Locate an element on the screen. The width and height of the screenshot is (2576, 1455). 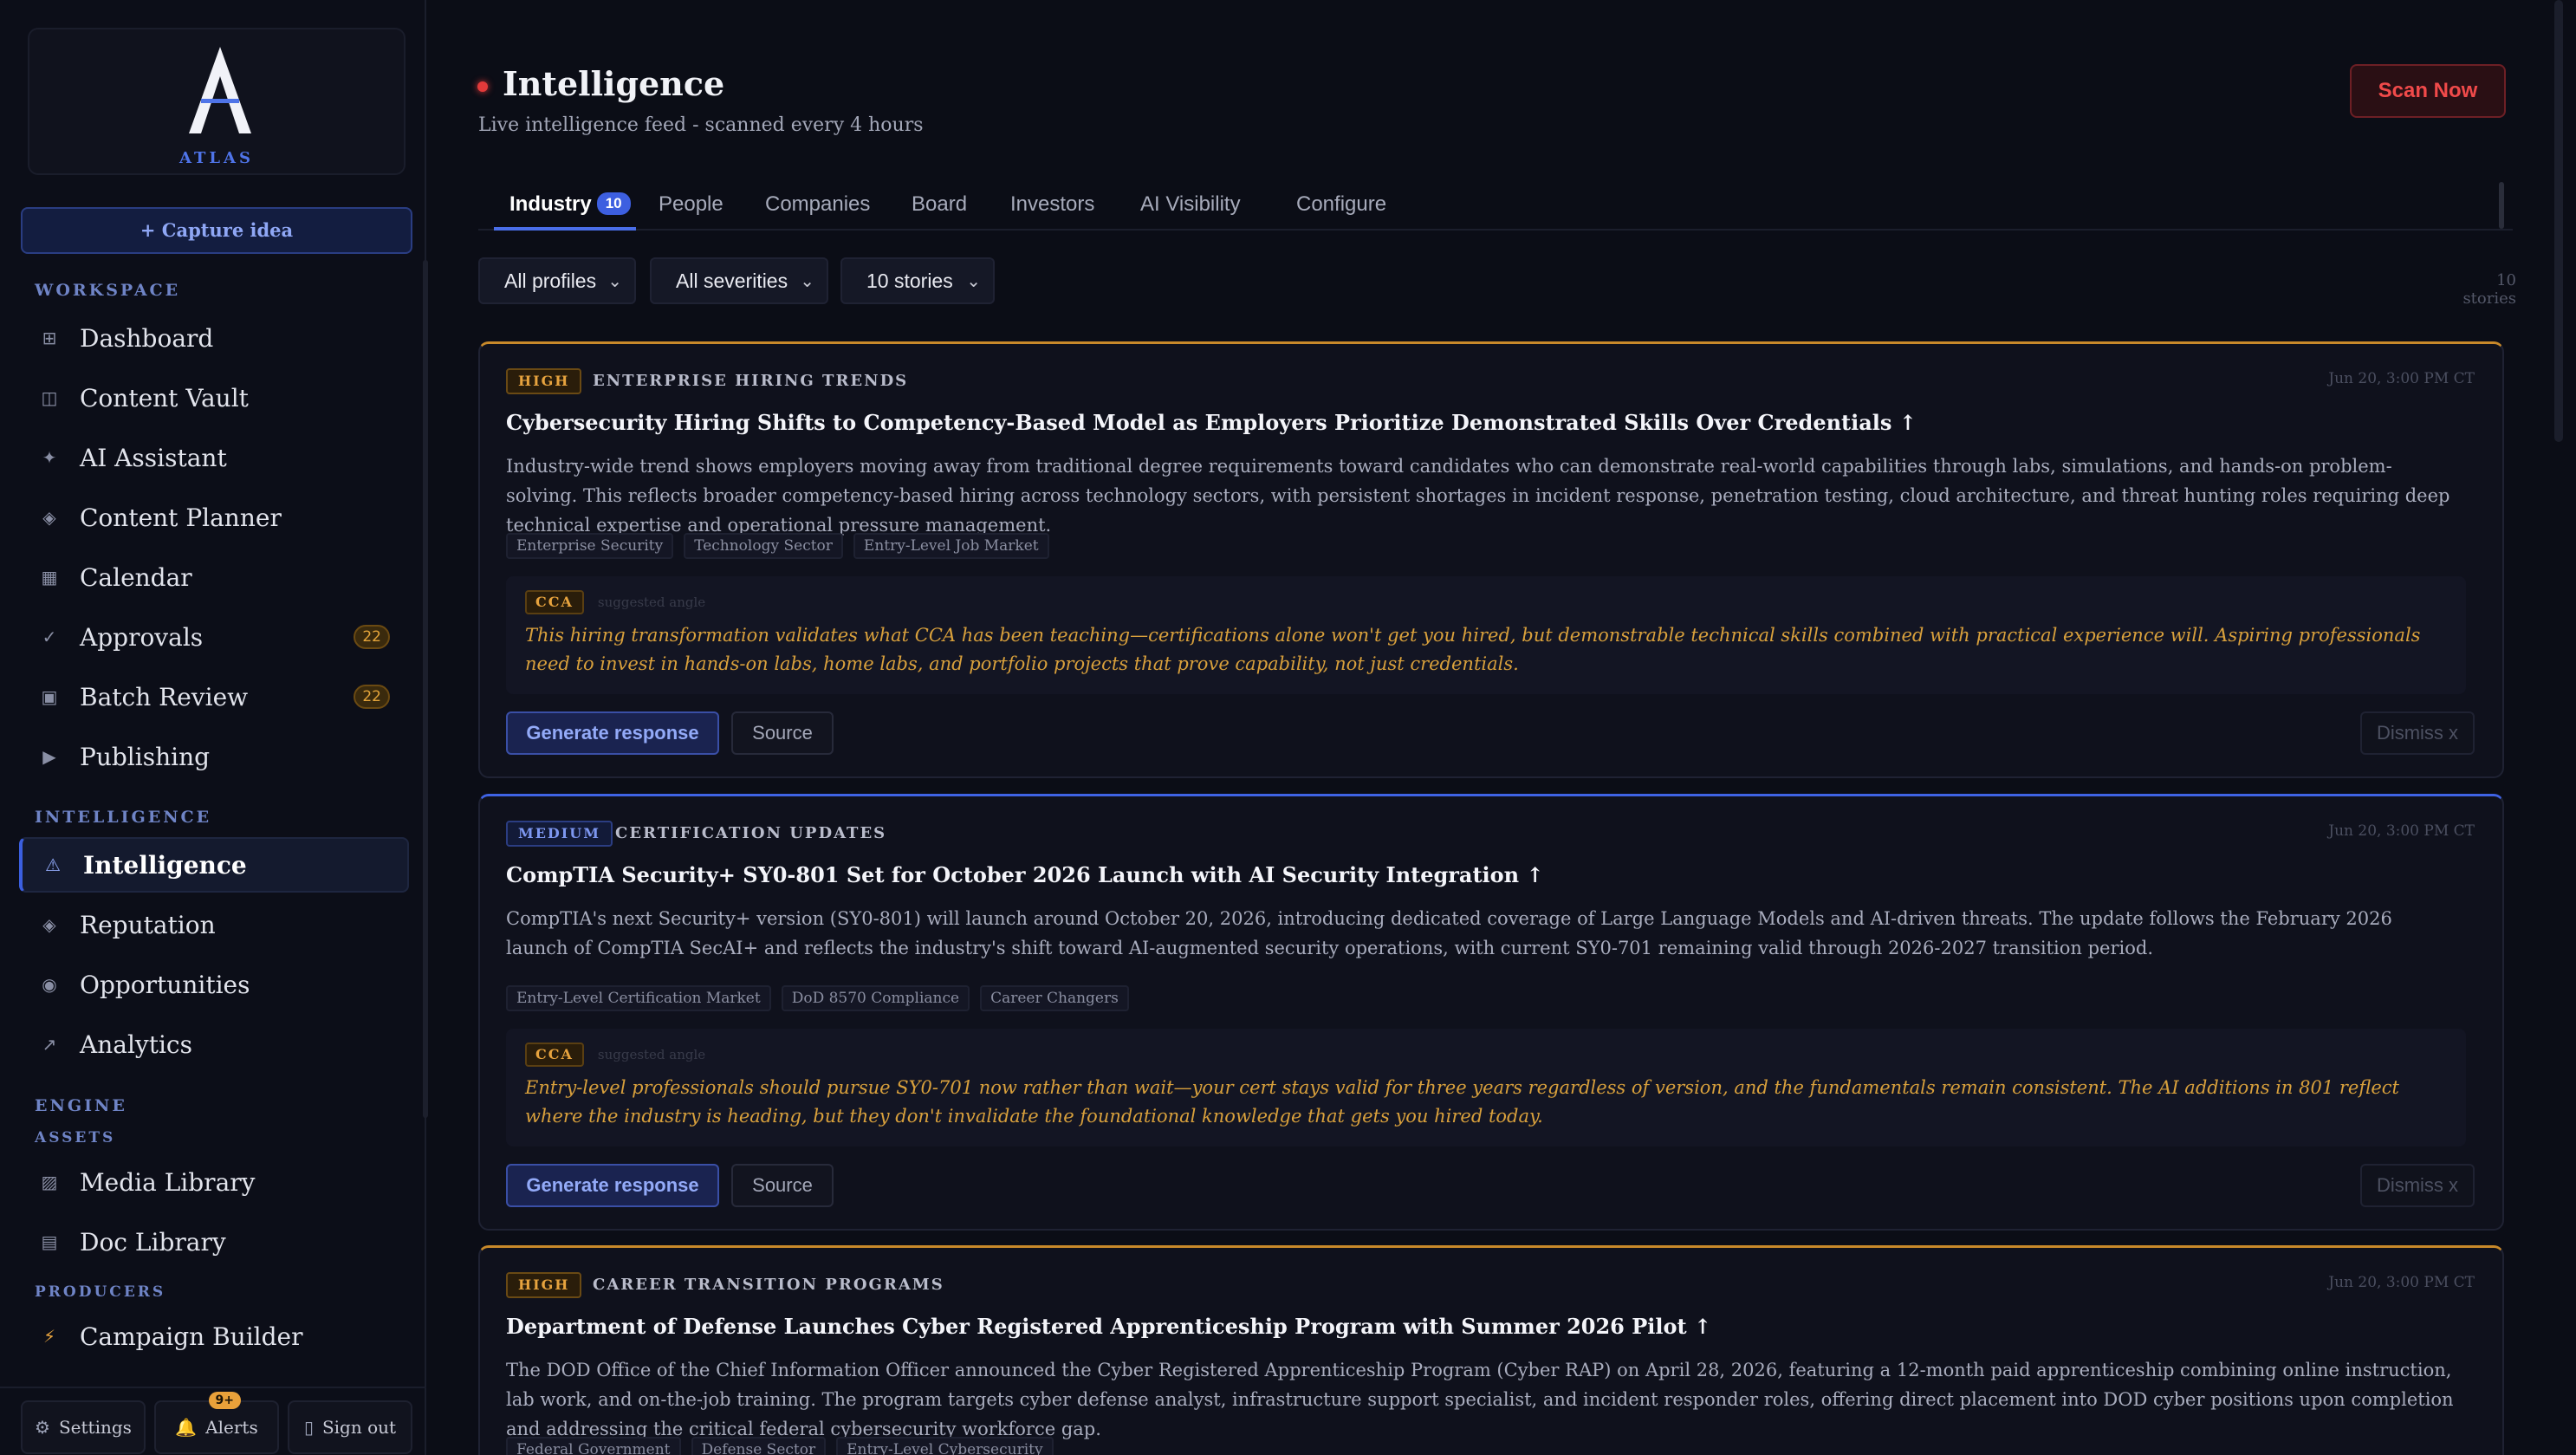
live-status-dot is located at coordinates (482, 86).